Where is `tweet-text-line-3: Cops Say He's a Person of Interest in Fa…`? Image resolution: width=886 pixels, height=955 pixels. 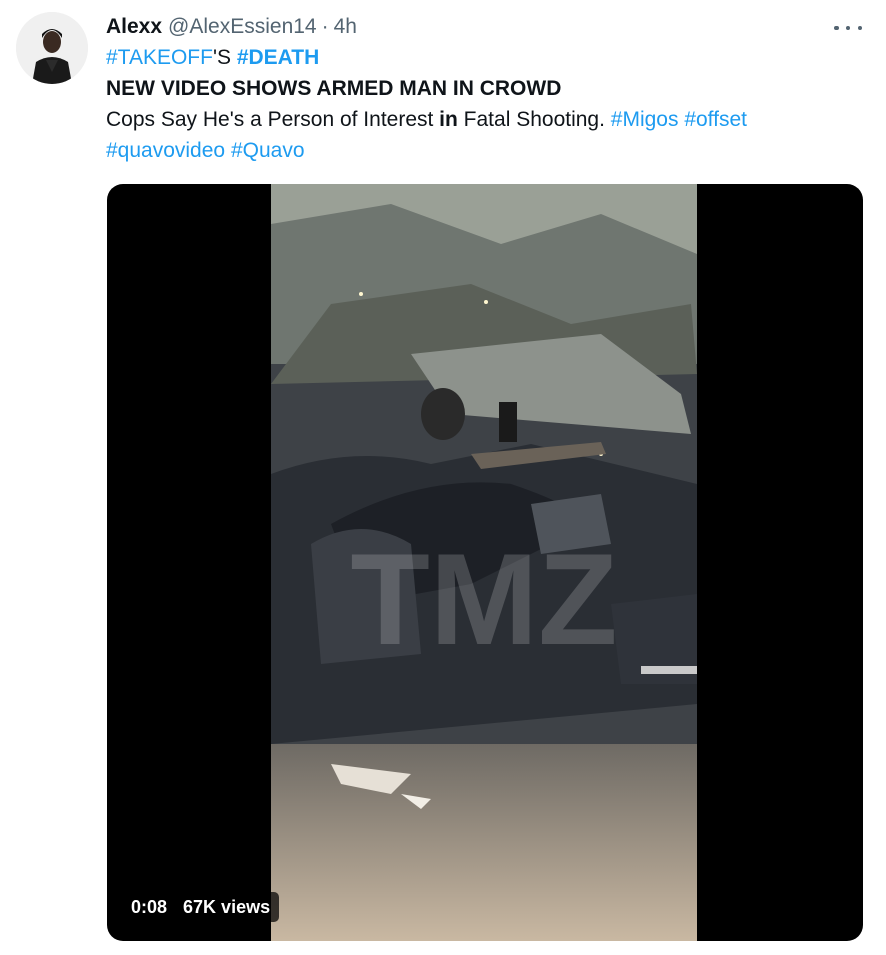 tweet-text-line-3: Cops Say He's a Person of Interest in Fa… is located at coordinates (486, 119).